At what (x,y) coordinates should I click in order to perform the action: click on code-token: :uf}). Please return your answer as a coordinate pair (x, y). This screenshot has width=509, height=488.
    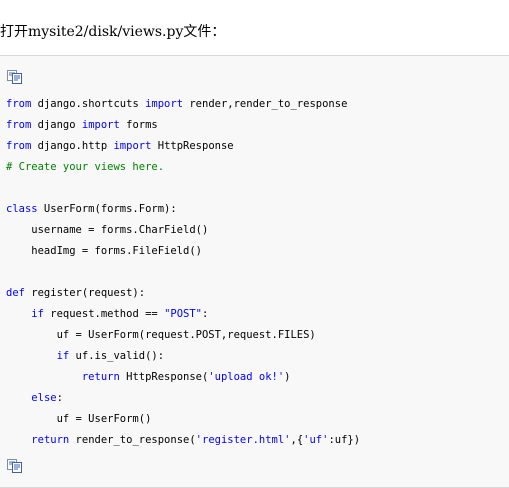
    Looking at the image, I should click on (344, 440).